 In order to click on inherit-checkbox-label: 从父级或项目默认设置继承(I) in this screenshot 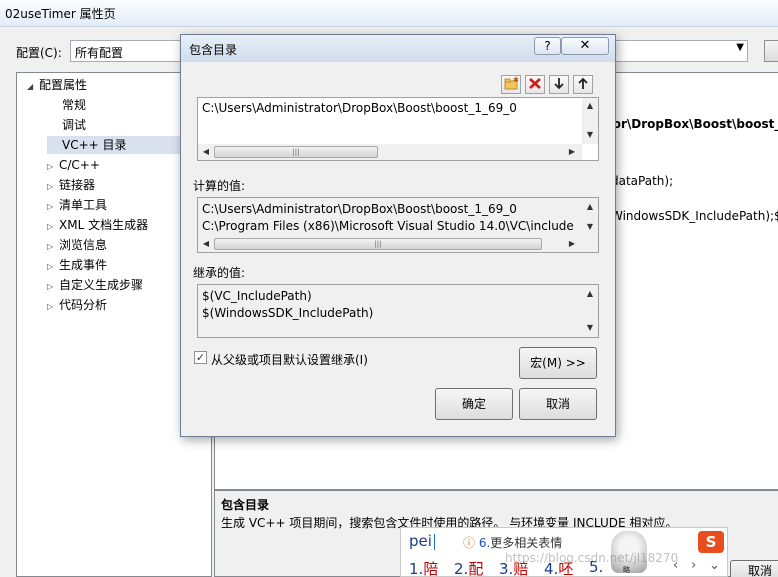, I will do `click(289, 359)`.